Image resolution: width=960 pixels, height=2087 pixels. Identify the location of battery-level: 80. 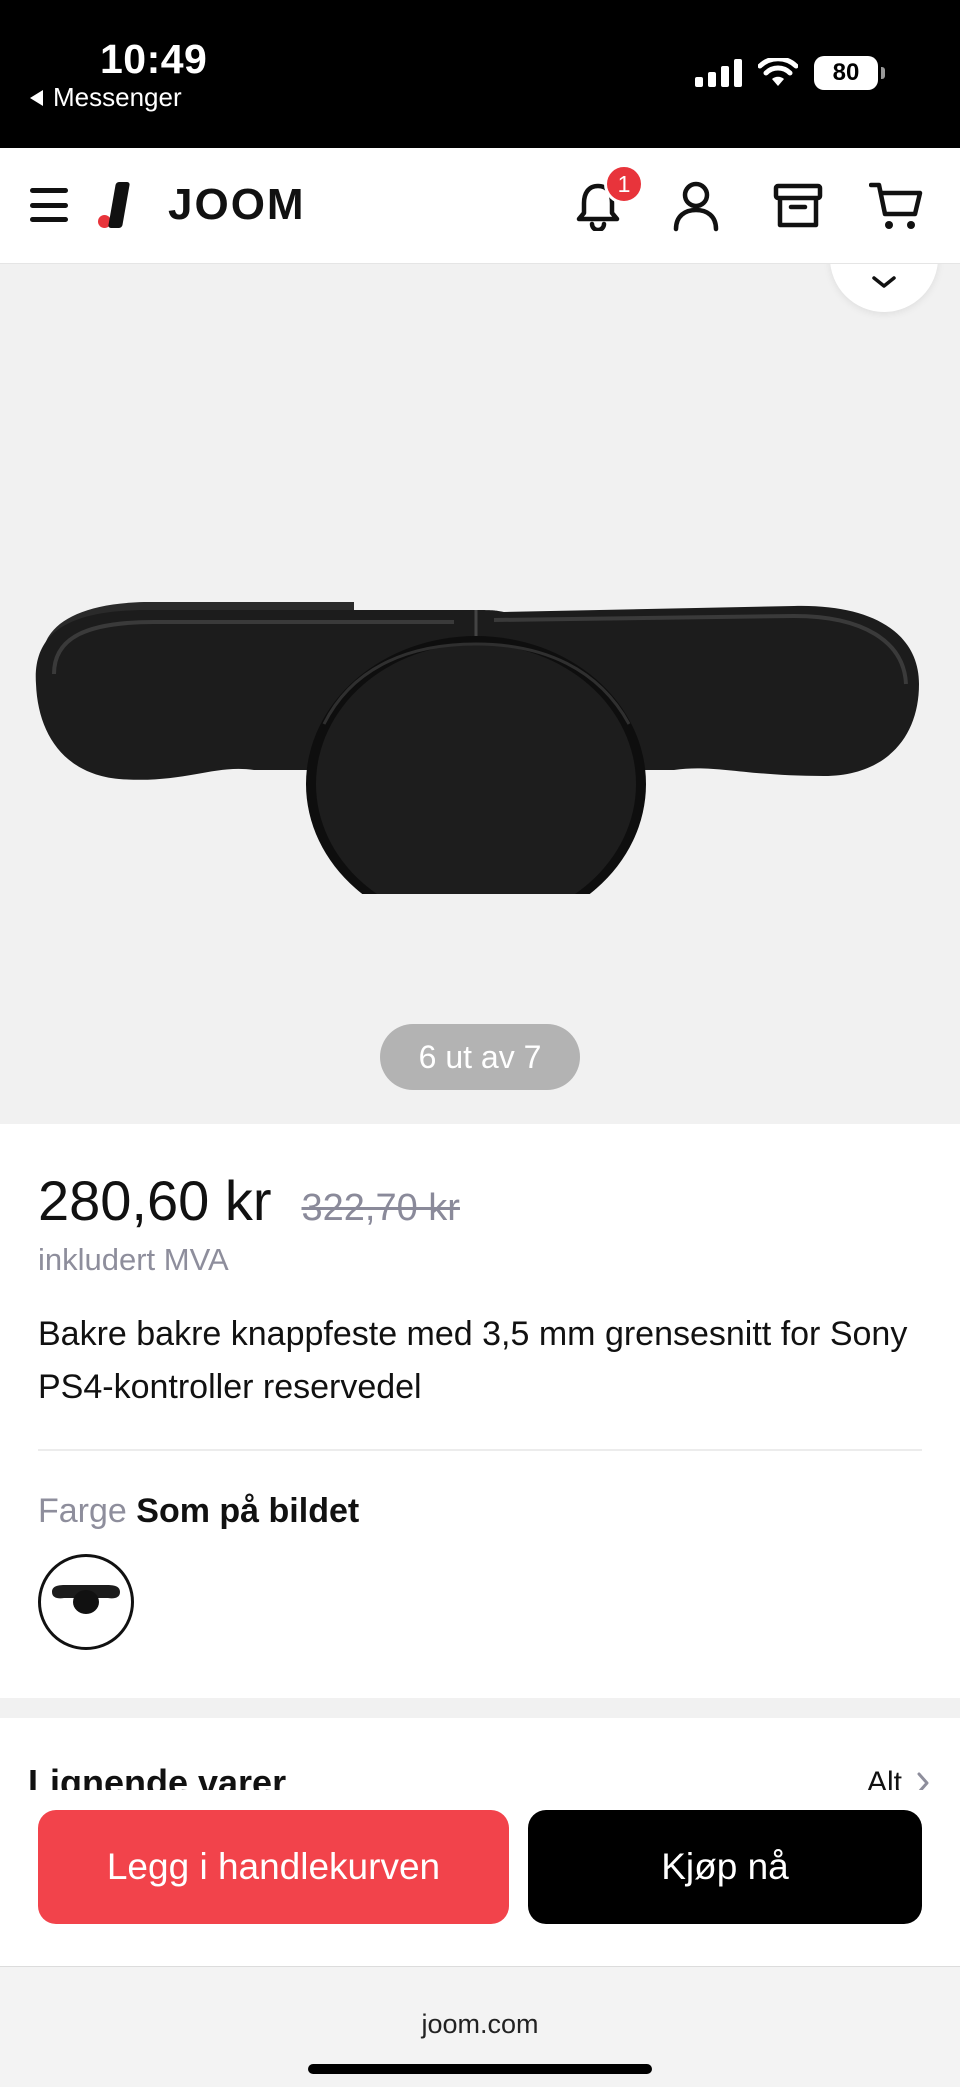
(846, 72).